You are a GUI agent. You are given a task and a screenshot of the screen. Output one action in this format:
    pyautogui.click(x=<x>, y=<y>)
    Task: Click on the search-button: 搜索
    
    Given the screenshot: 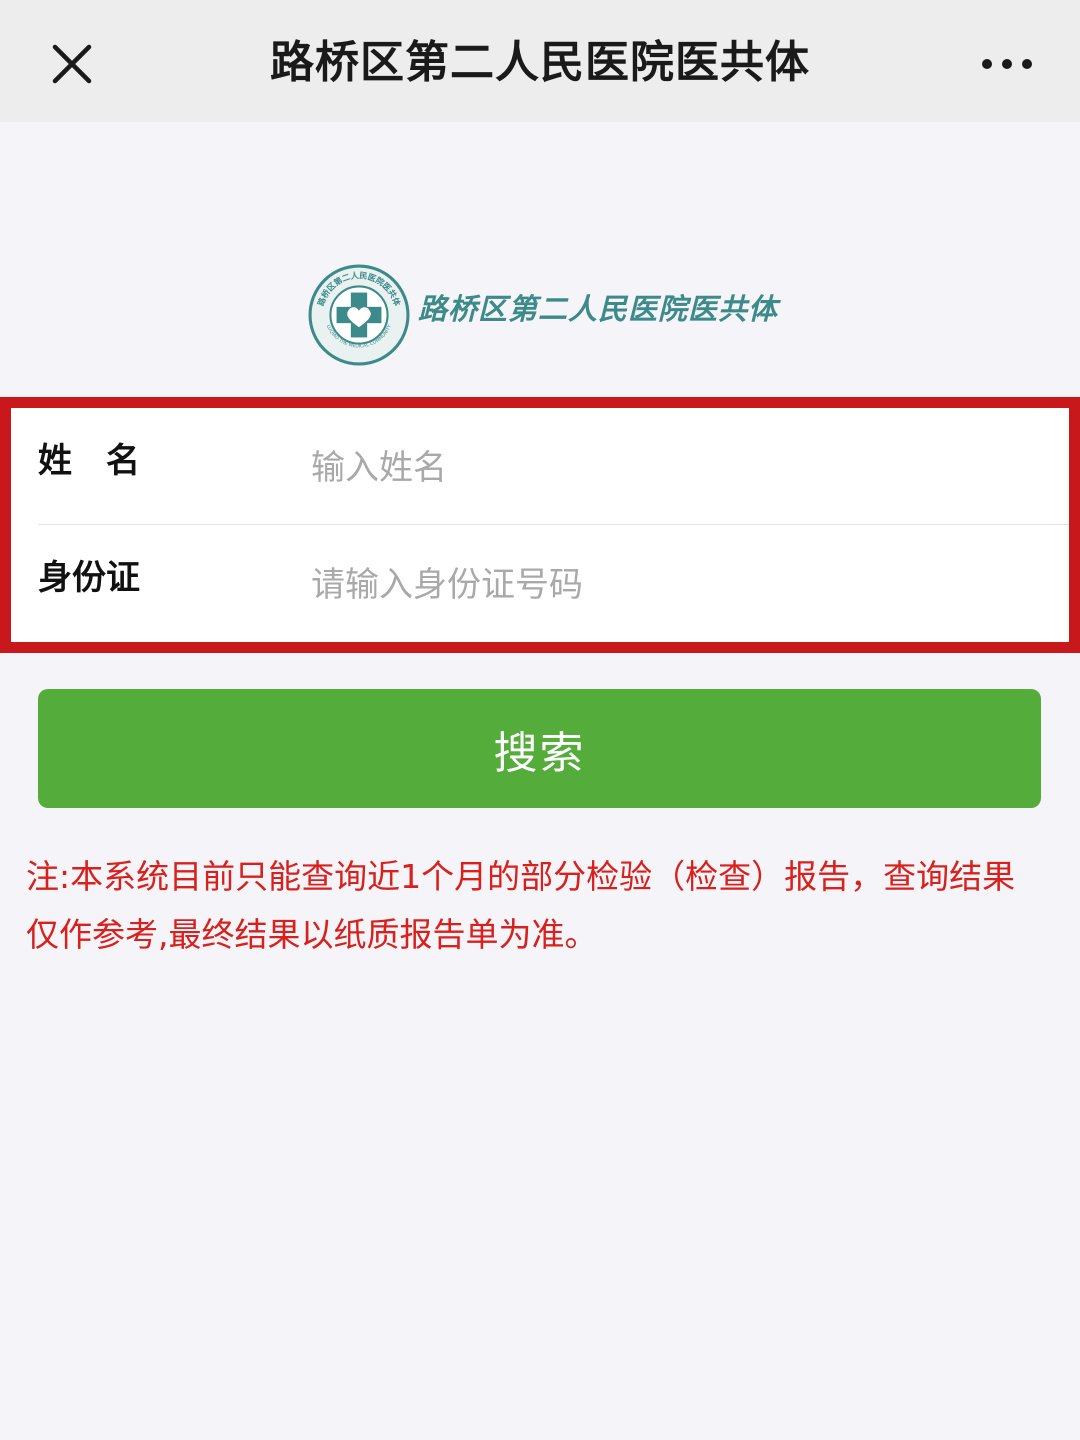 What is the action you would take?
    pyautogui.click(x=539, y=748)
    